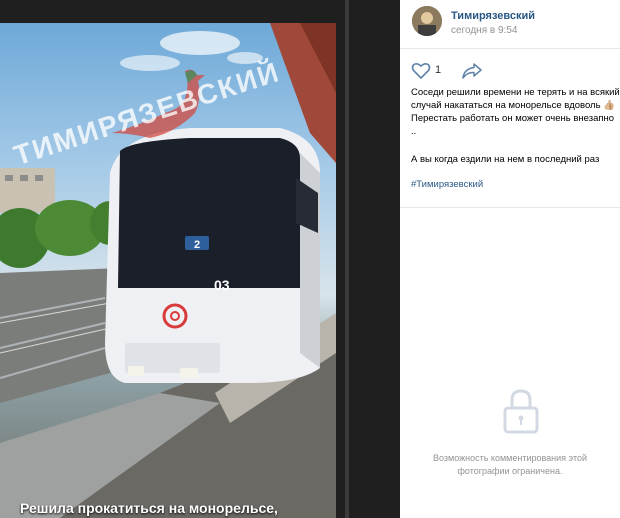  What do you see at coordinates (447, 184) in the screenshot?
I see `post-hashtag: #Тимирязевский` at bounding box center [447, 184].